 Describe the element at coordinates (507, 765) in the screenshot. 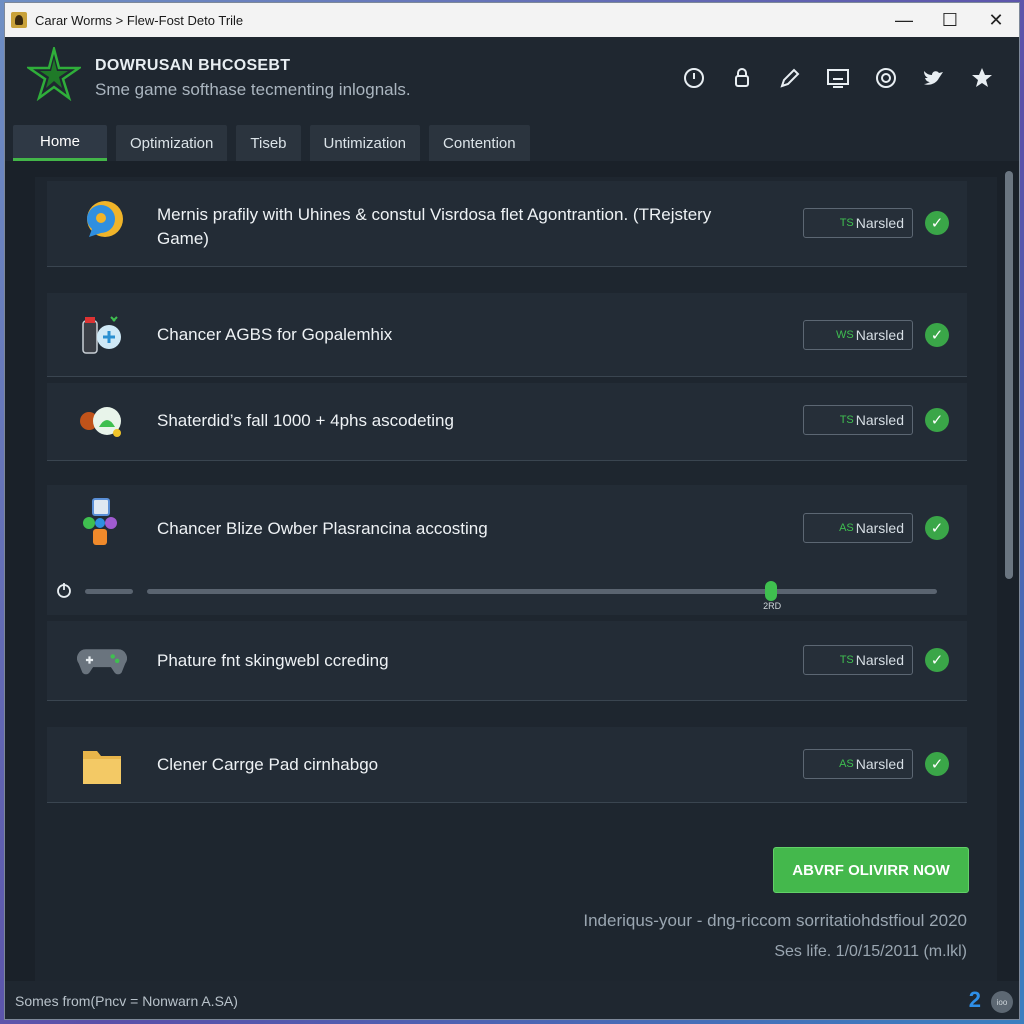

I see `list-item: Clener Carrge Pad cirnhabgo AS Narsled ✓` at that location.